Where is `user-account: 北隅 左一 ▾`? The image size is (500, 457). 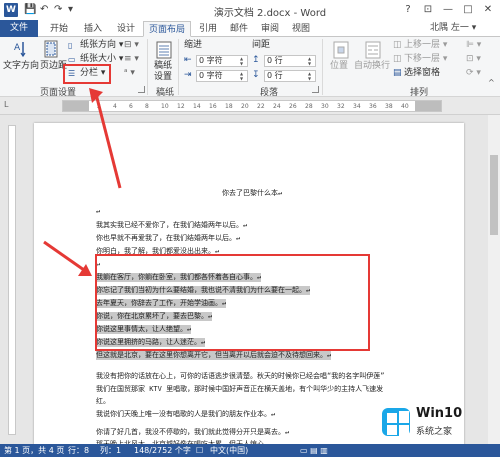
user-account: 北隅 左一 ▾ is located at coordinates (453, 28).